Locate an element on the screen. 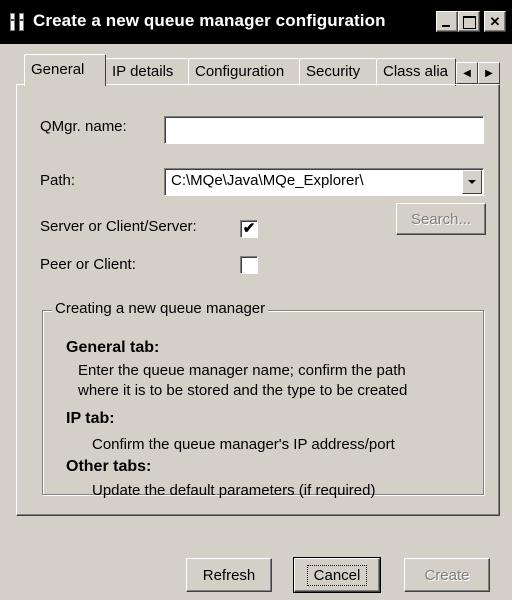 This screenshot has height=600, width=512. cancel-button-label: Cancel is located at coordinates (337, 575).